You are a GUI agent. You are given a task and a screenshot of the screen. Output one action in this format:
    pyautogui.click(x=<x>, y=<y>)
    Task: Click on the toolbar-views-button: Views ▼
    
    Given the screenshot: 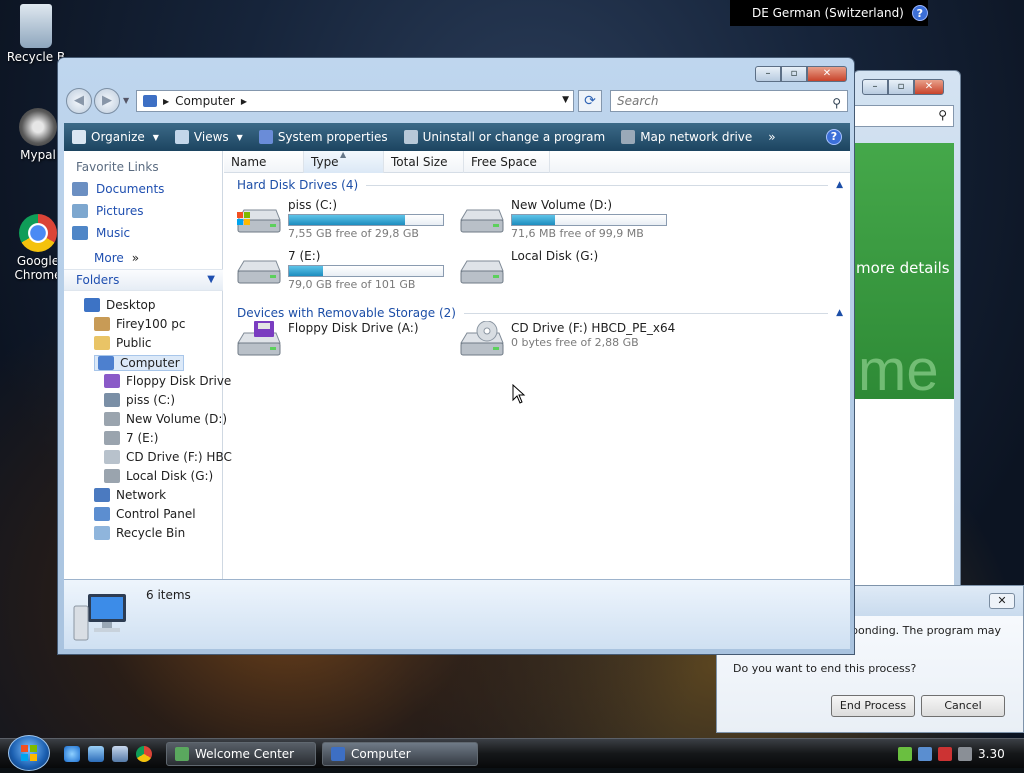 What is the action you would take?
    pyautogui.click(x=209, y=137)
    